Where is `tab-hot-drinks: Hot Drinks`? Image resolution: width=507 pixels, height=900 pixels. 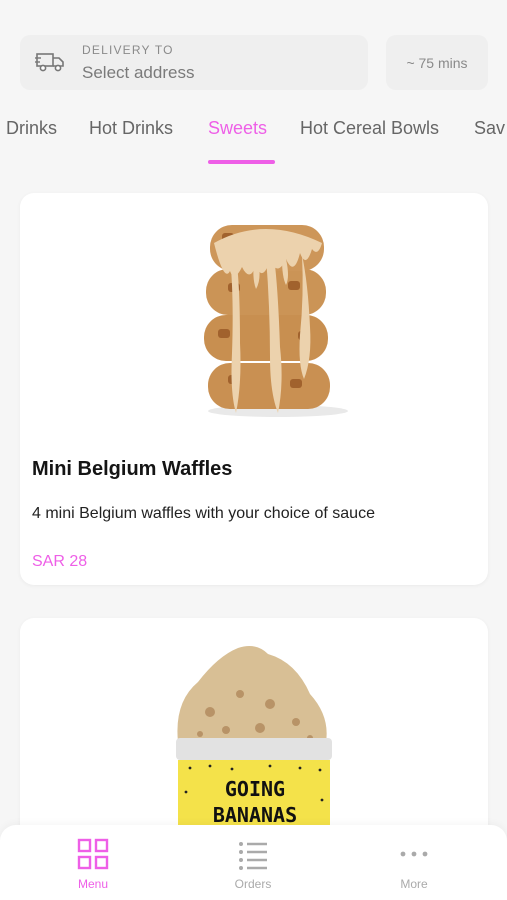 tab-hot-drinks: Hot Drinks is located at coordinates (131, 128).